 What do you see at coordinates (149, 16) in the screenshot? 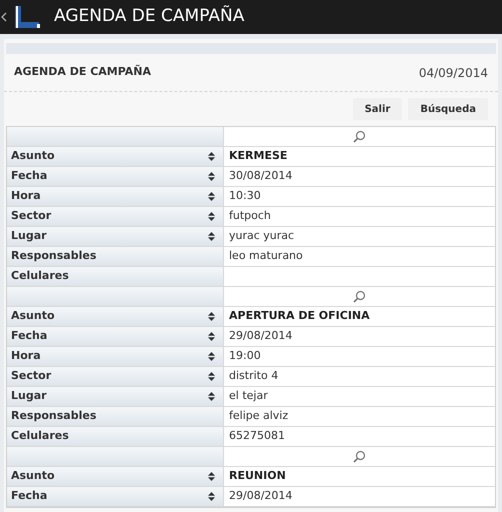
I see `app-title: AGENDA DE CAMPAÑA` at bounding box center [149, 16].